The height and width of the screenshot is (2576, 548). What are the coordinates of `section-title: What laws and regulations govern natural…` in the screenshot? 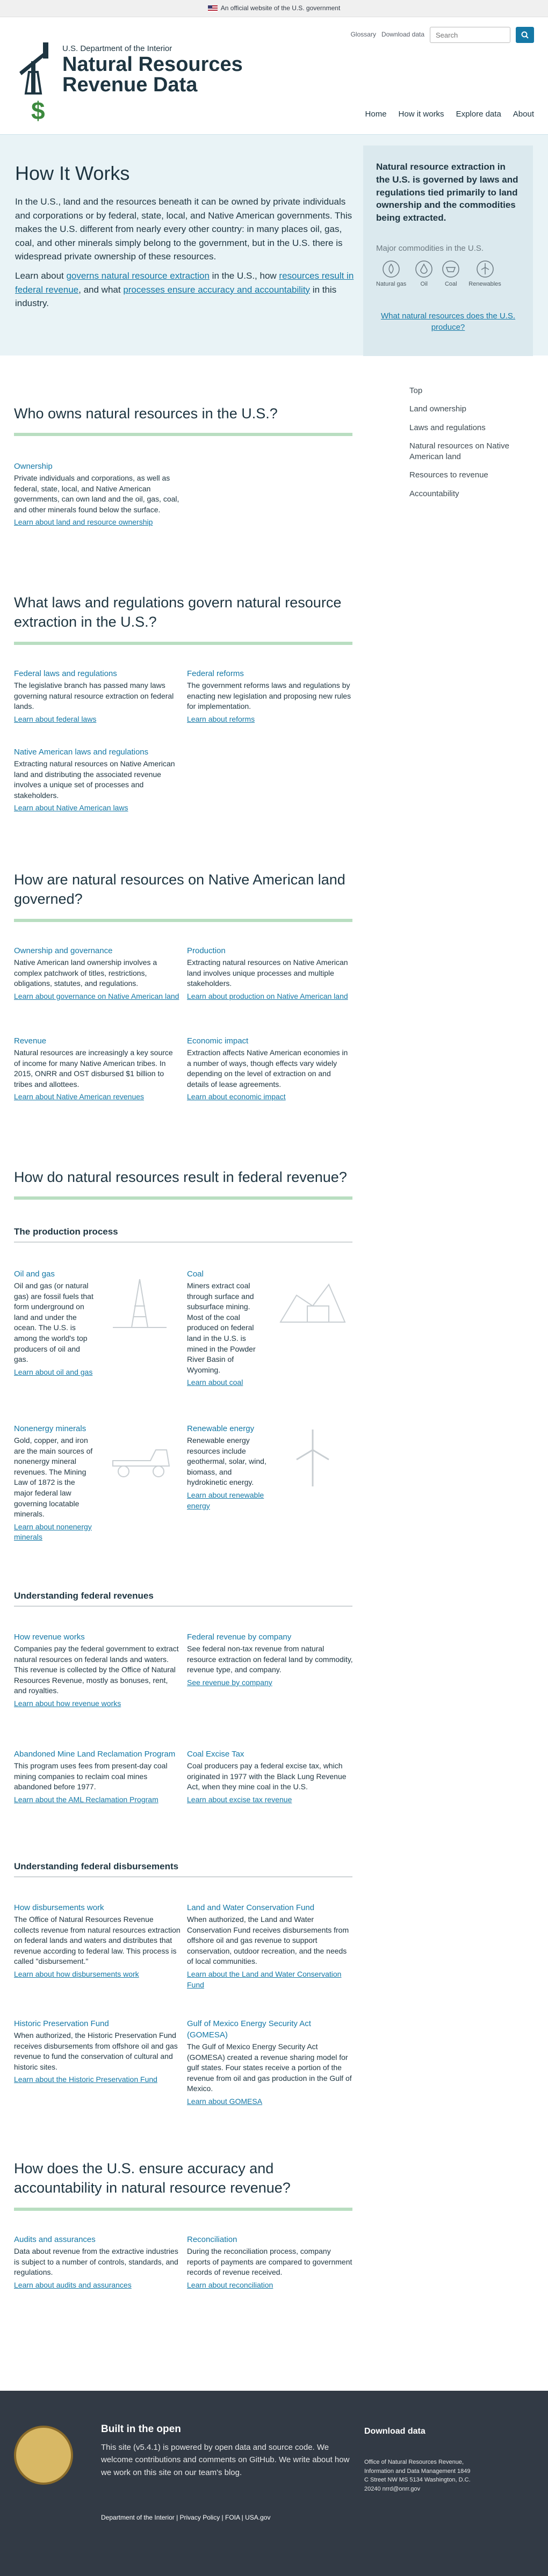 It's located at (178, 612).